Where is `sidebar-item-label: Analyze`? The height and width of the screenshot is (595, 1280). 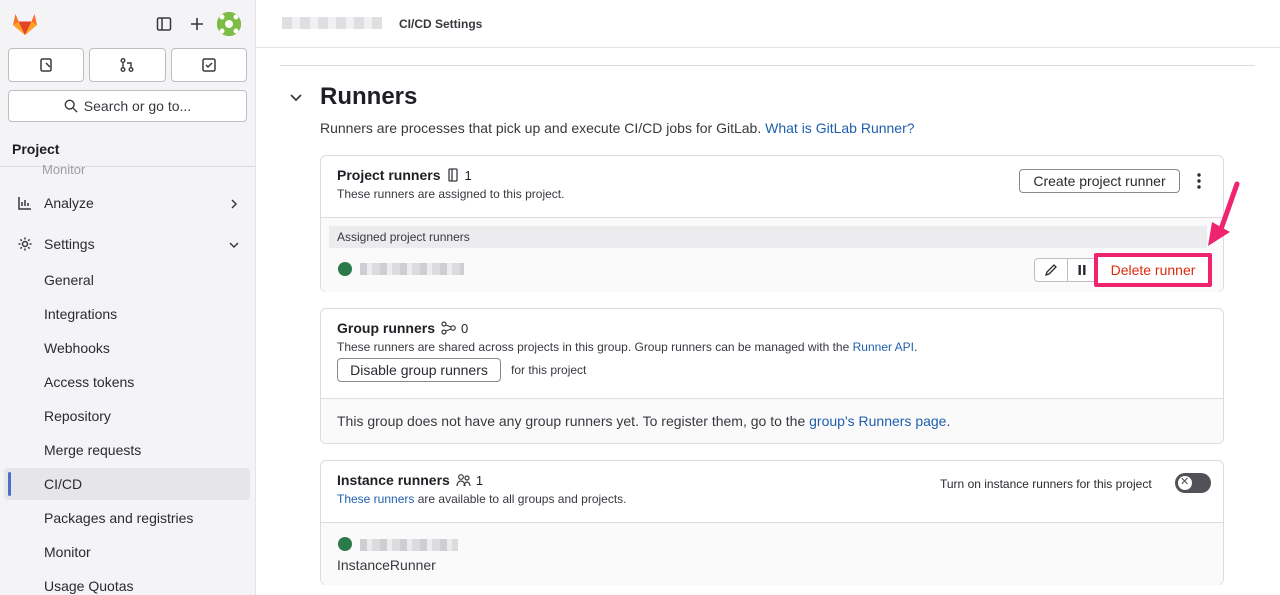 sidebar-item-label: Analyze is located at coordinates (69, 203).